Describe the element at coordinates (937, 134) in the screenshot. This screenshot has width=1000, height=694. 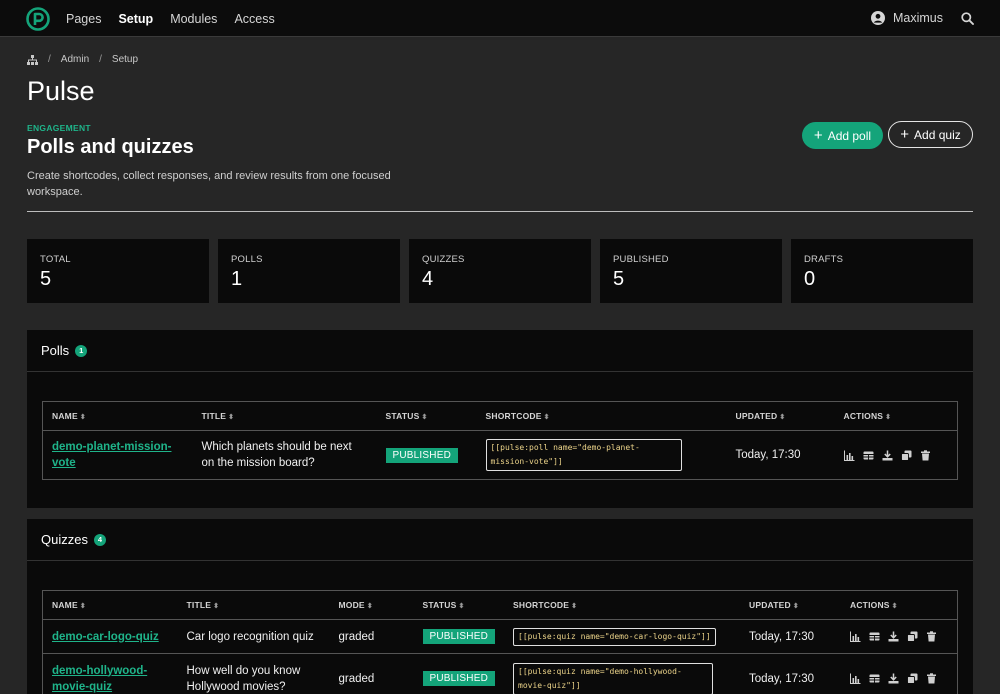
I see `add-quiz-label: Add quiz` at that location.